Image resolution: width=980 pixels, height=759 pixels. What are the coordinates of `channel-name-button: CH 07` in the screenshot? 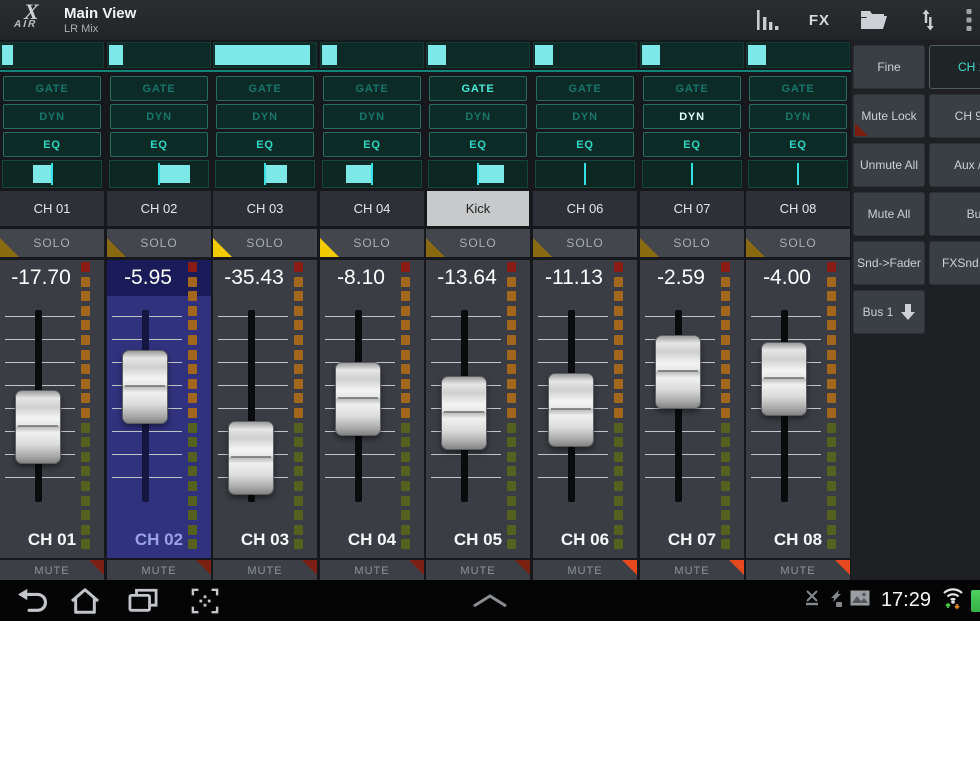 It's located at (692, 208).